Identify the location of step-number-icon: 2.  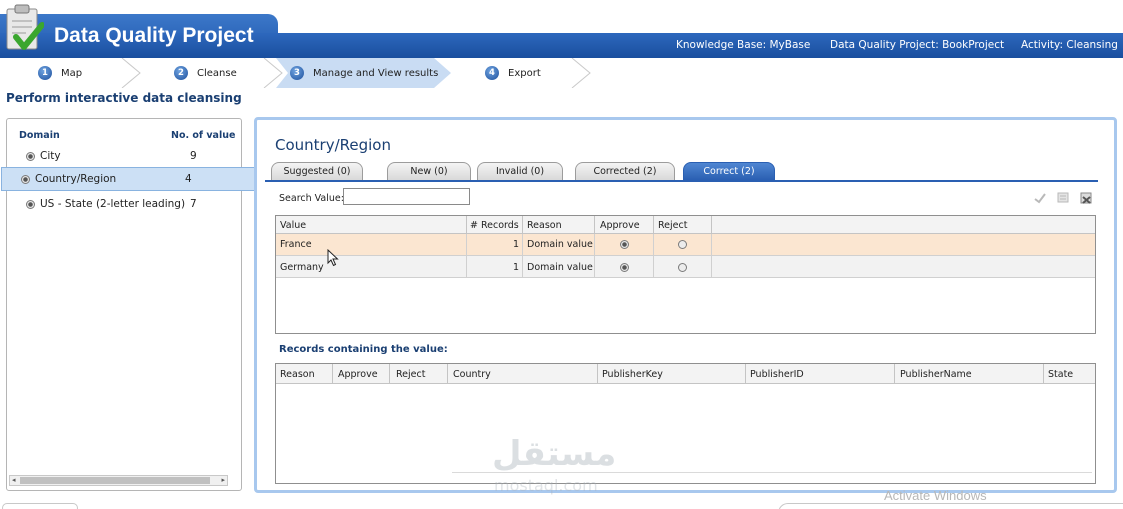
(181, 73).